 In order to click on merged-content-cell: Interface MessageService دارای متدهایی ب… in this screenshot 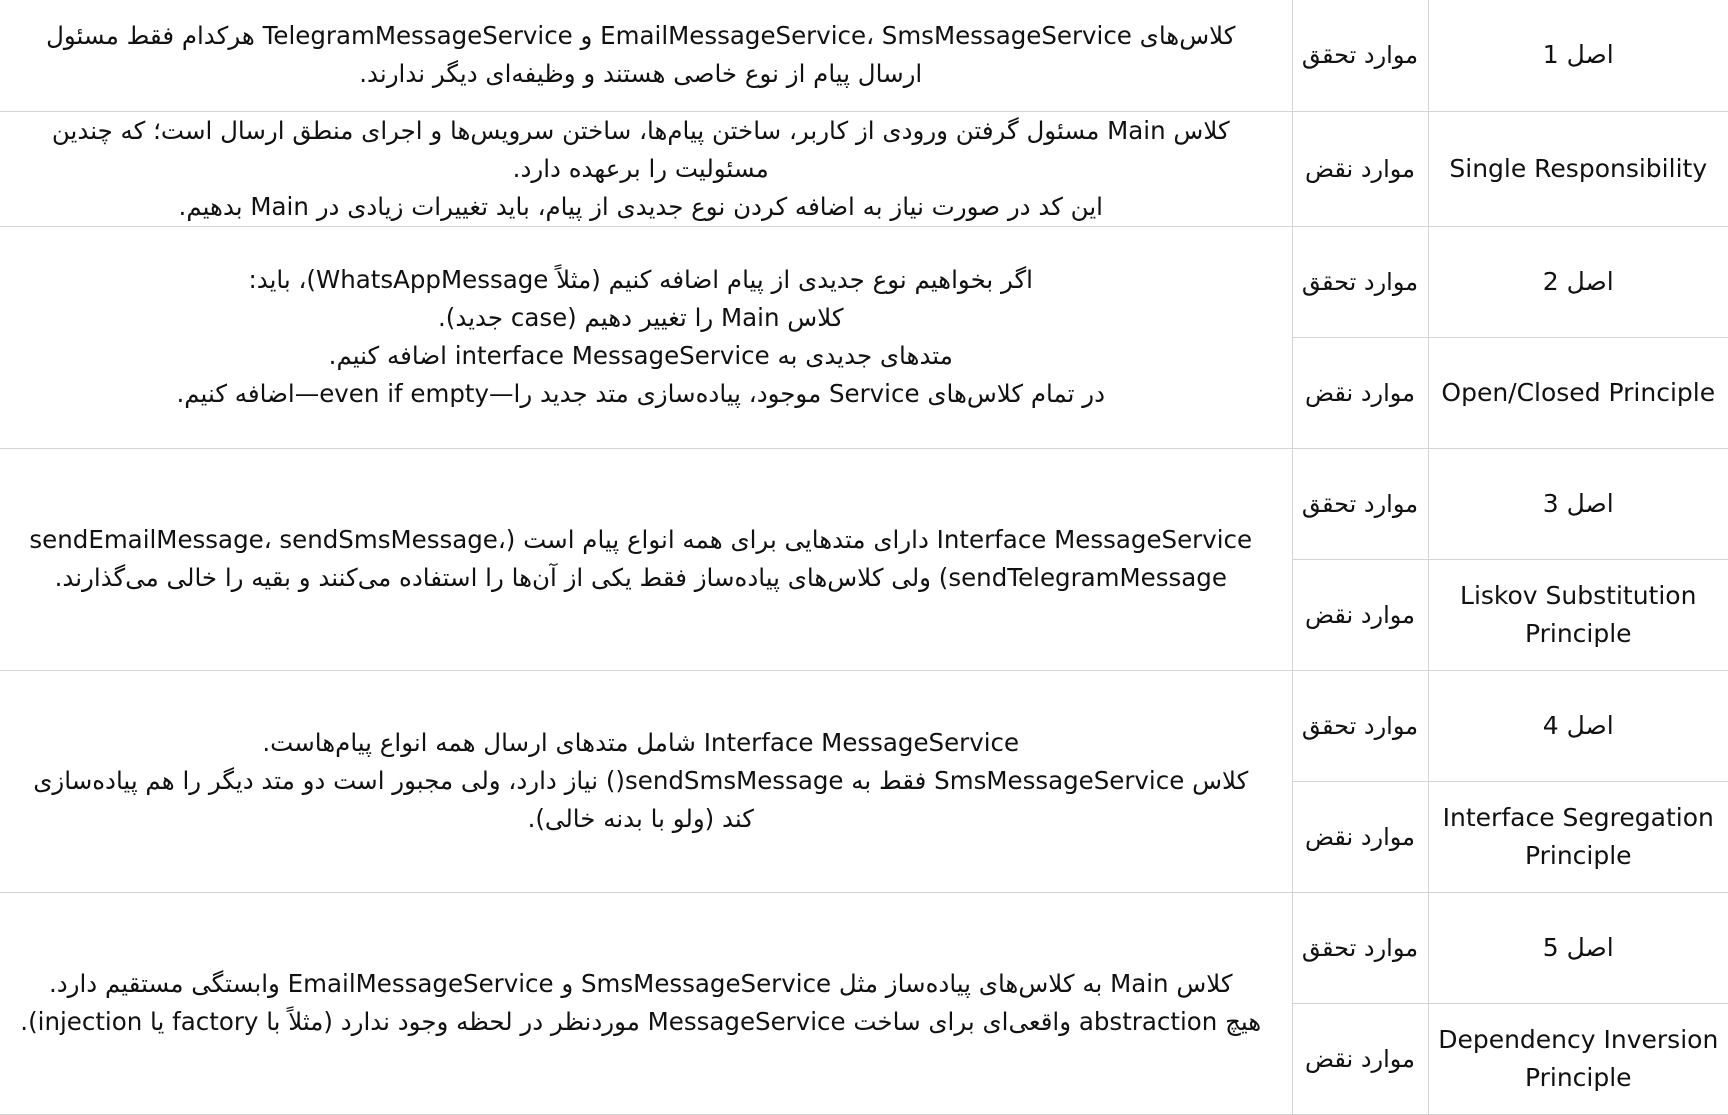, I will do `click(646, 559)`.